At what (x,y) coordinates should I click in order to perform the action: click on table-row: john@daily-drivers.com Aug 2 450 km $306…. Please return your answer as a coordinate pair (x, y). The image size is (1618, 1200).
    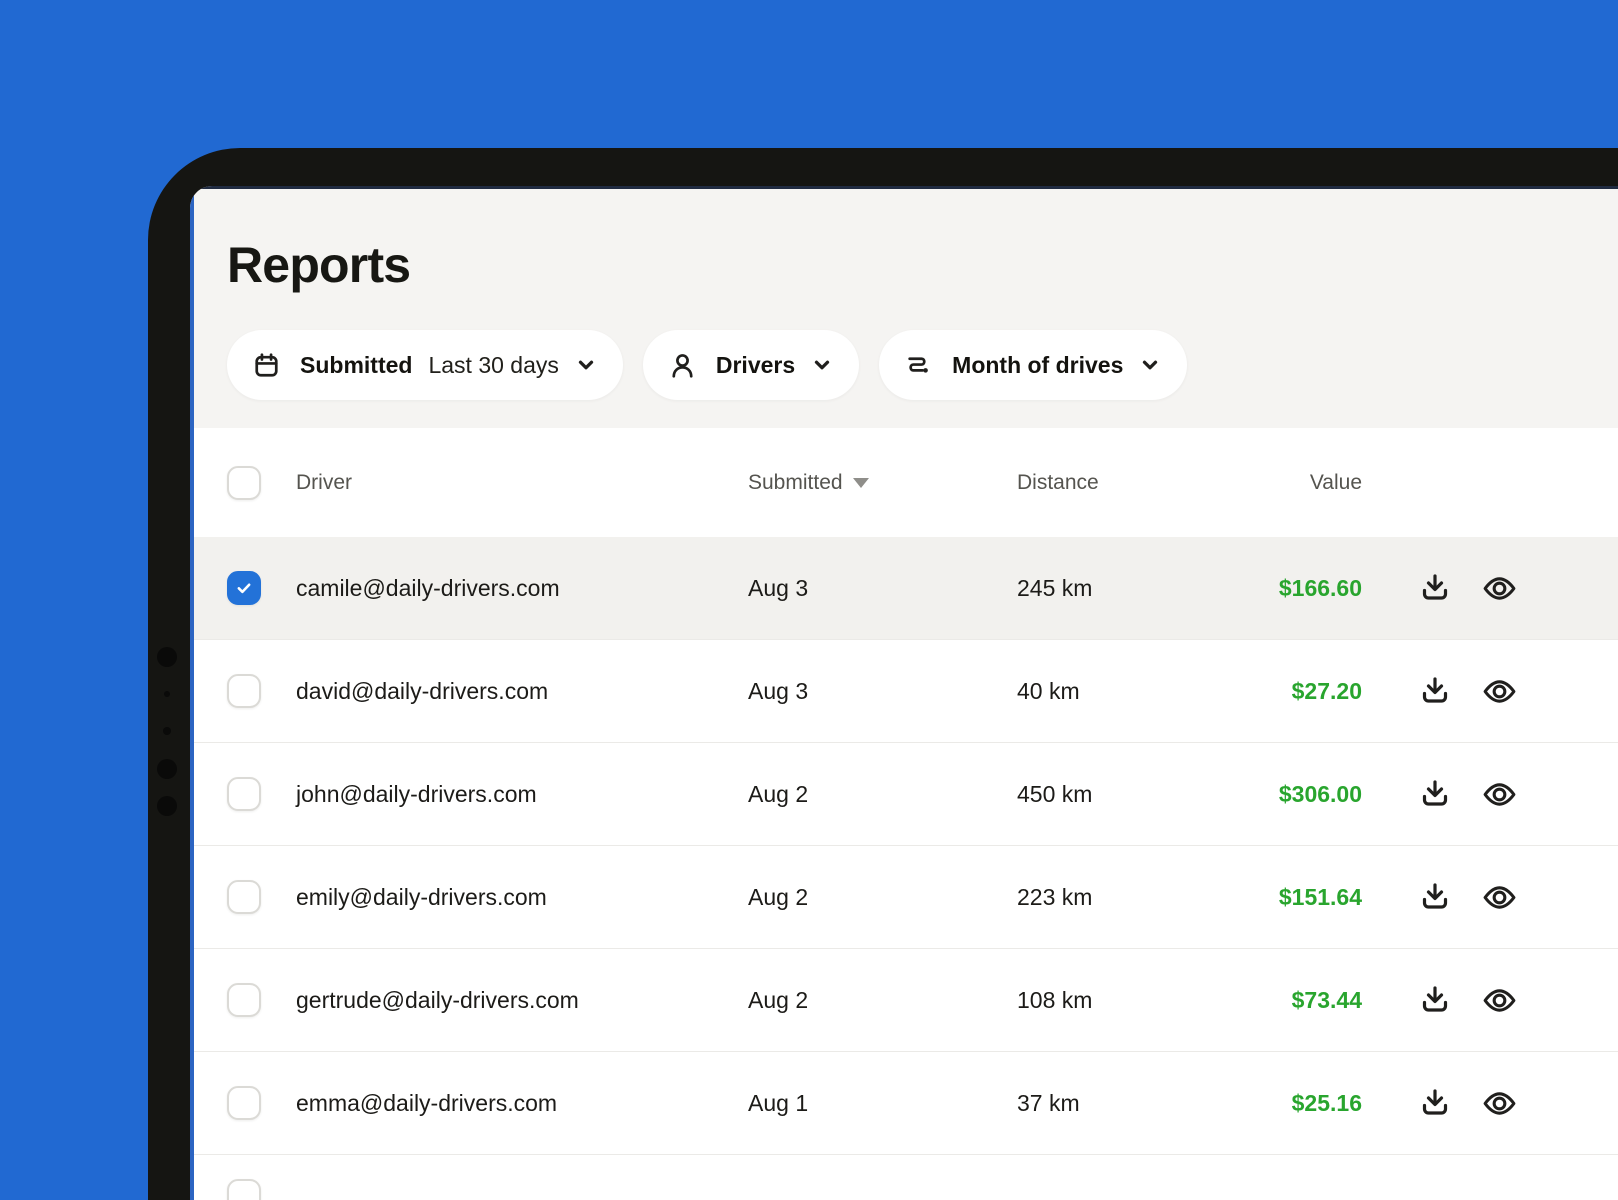
    Looking at the image, I should click on (904, 794).